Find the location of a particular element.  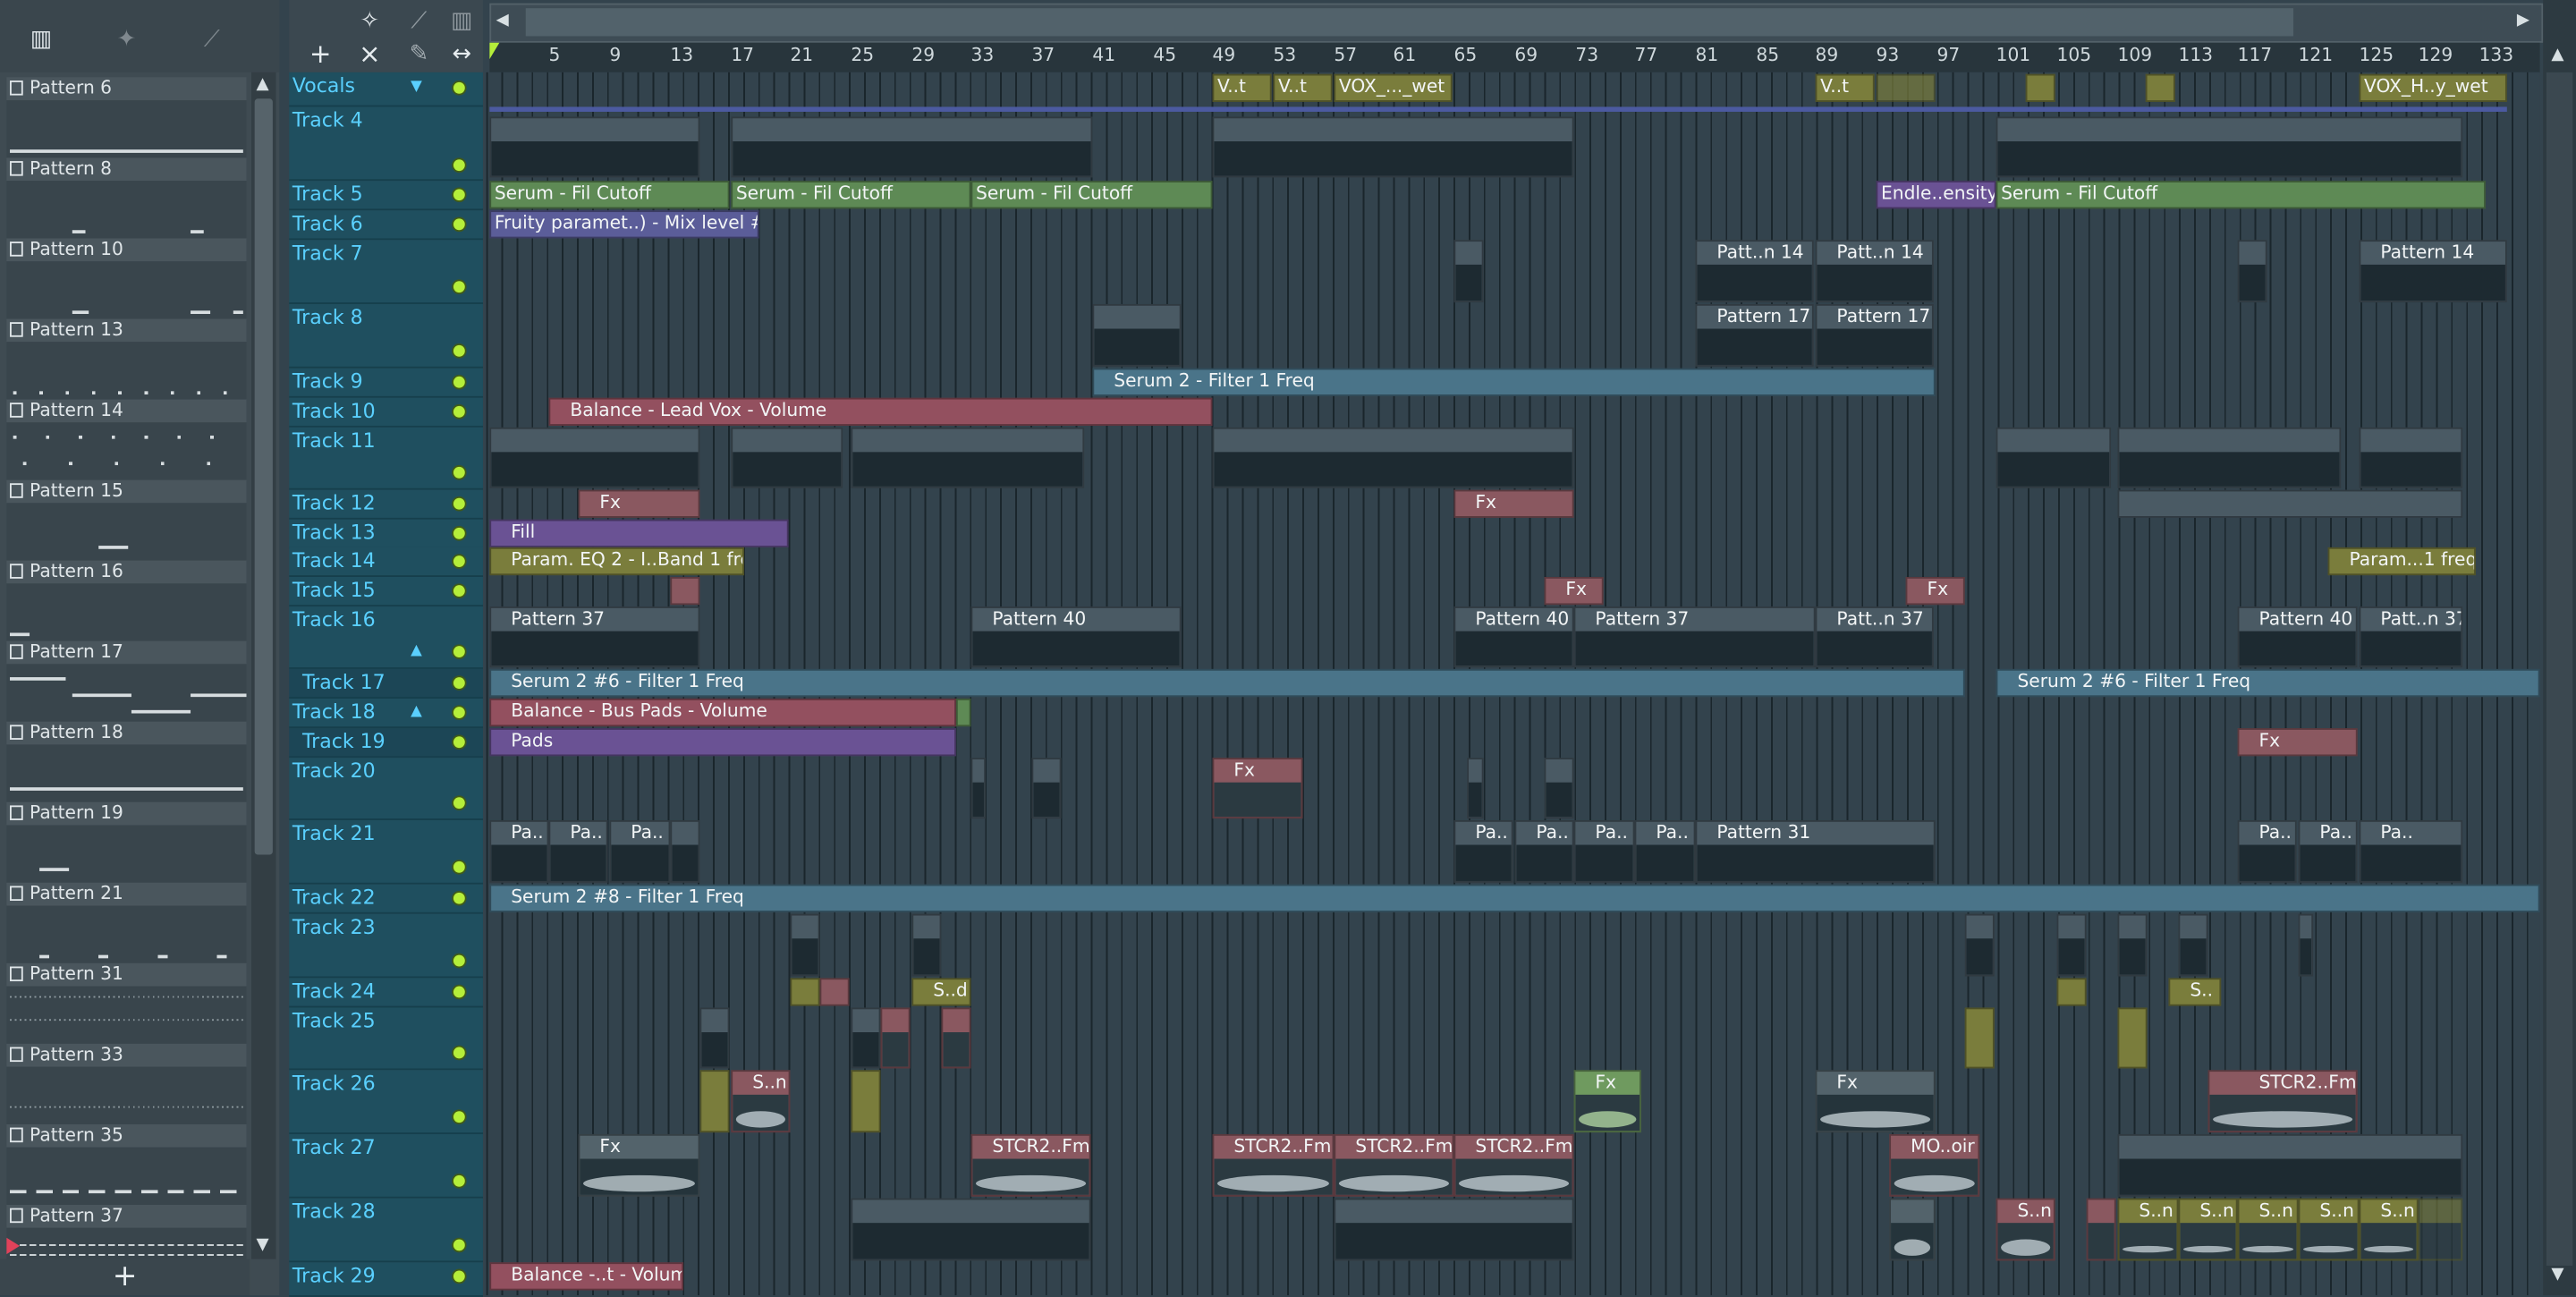

piano-roll-icon: ▥ is located at coordinates (41, 39).